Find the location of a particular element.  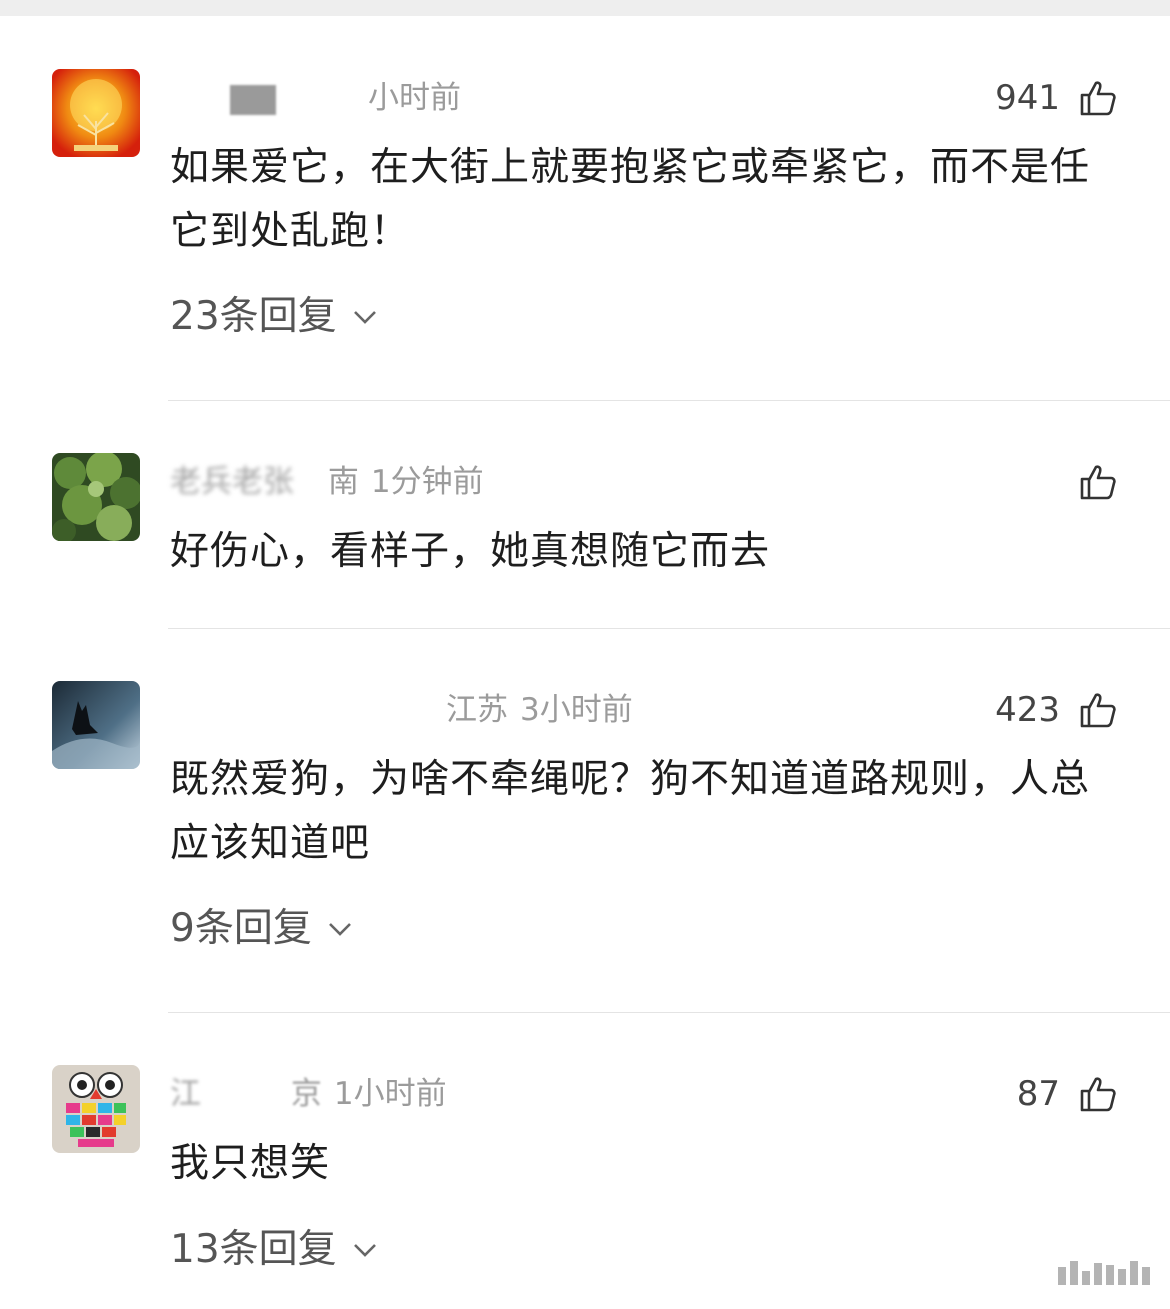

comment-meta: 江苏 3小时前 is located at coordinates (401, 710).